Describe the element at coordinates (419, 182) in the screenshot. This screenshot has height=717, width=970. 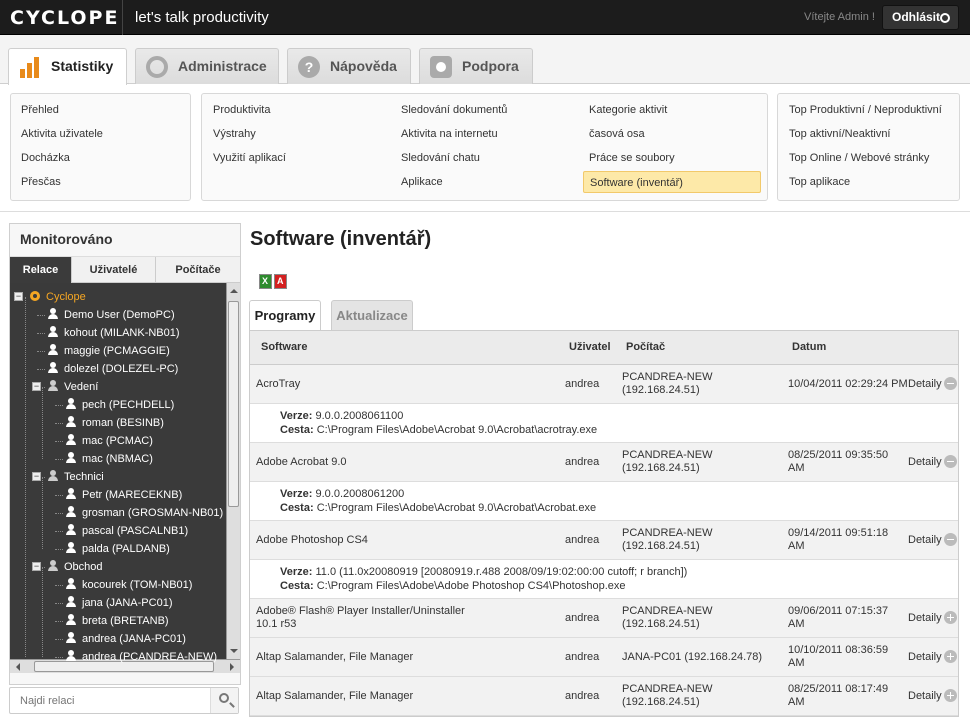
I see `submenu-aplikace: Aplikace` at that location.